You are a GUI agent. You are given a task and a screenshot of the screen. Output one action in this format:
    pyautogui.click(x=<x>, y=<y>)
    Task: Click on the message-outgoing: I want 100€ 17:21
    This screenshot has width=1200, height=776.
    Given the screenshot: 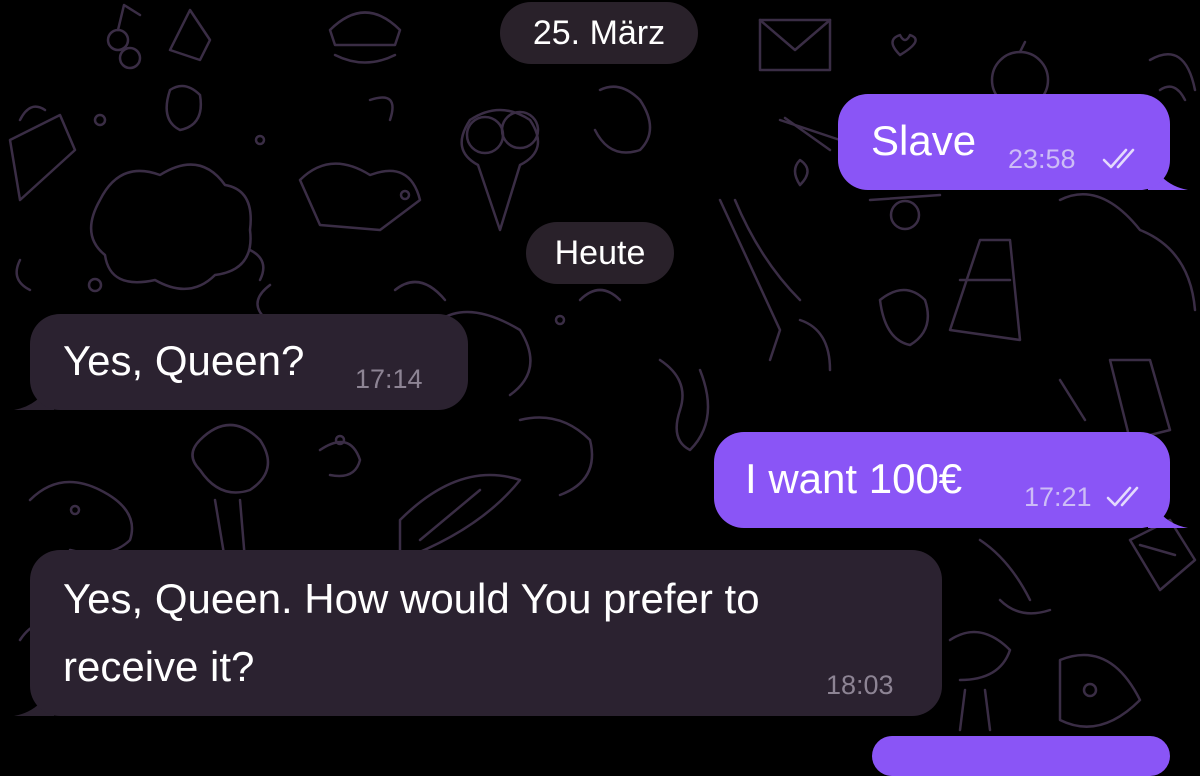 What is the action you would take?
    pyautogui.click(x=951, y=480)
    